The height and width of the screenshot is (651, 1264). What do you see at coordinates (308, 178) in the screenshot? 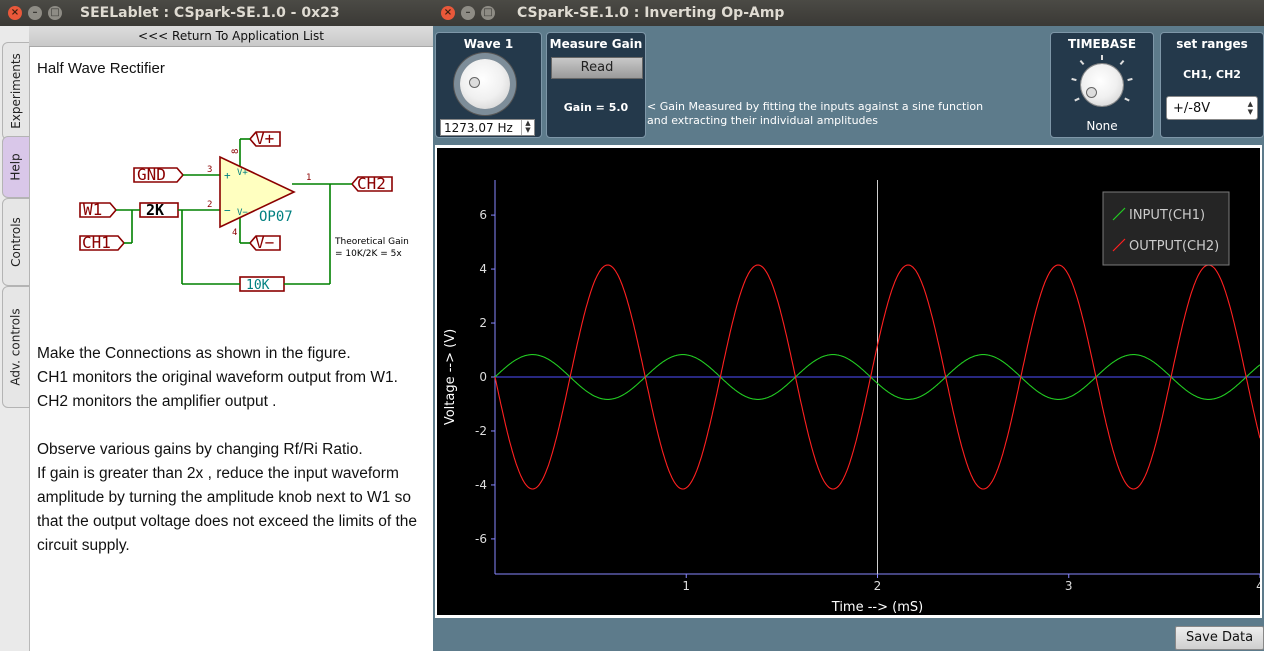
I see `pin1-label: 1` at bounding box center [308, 178].